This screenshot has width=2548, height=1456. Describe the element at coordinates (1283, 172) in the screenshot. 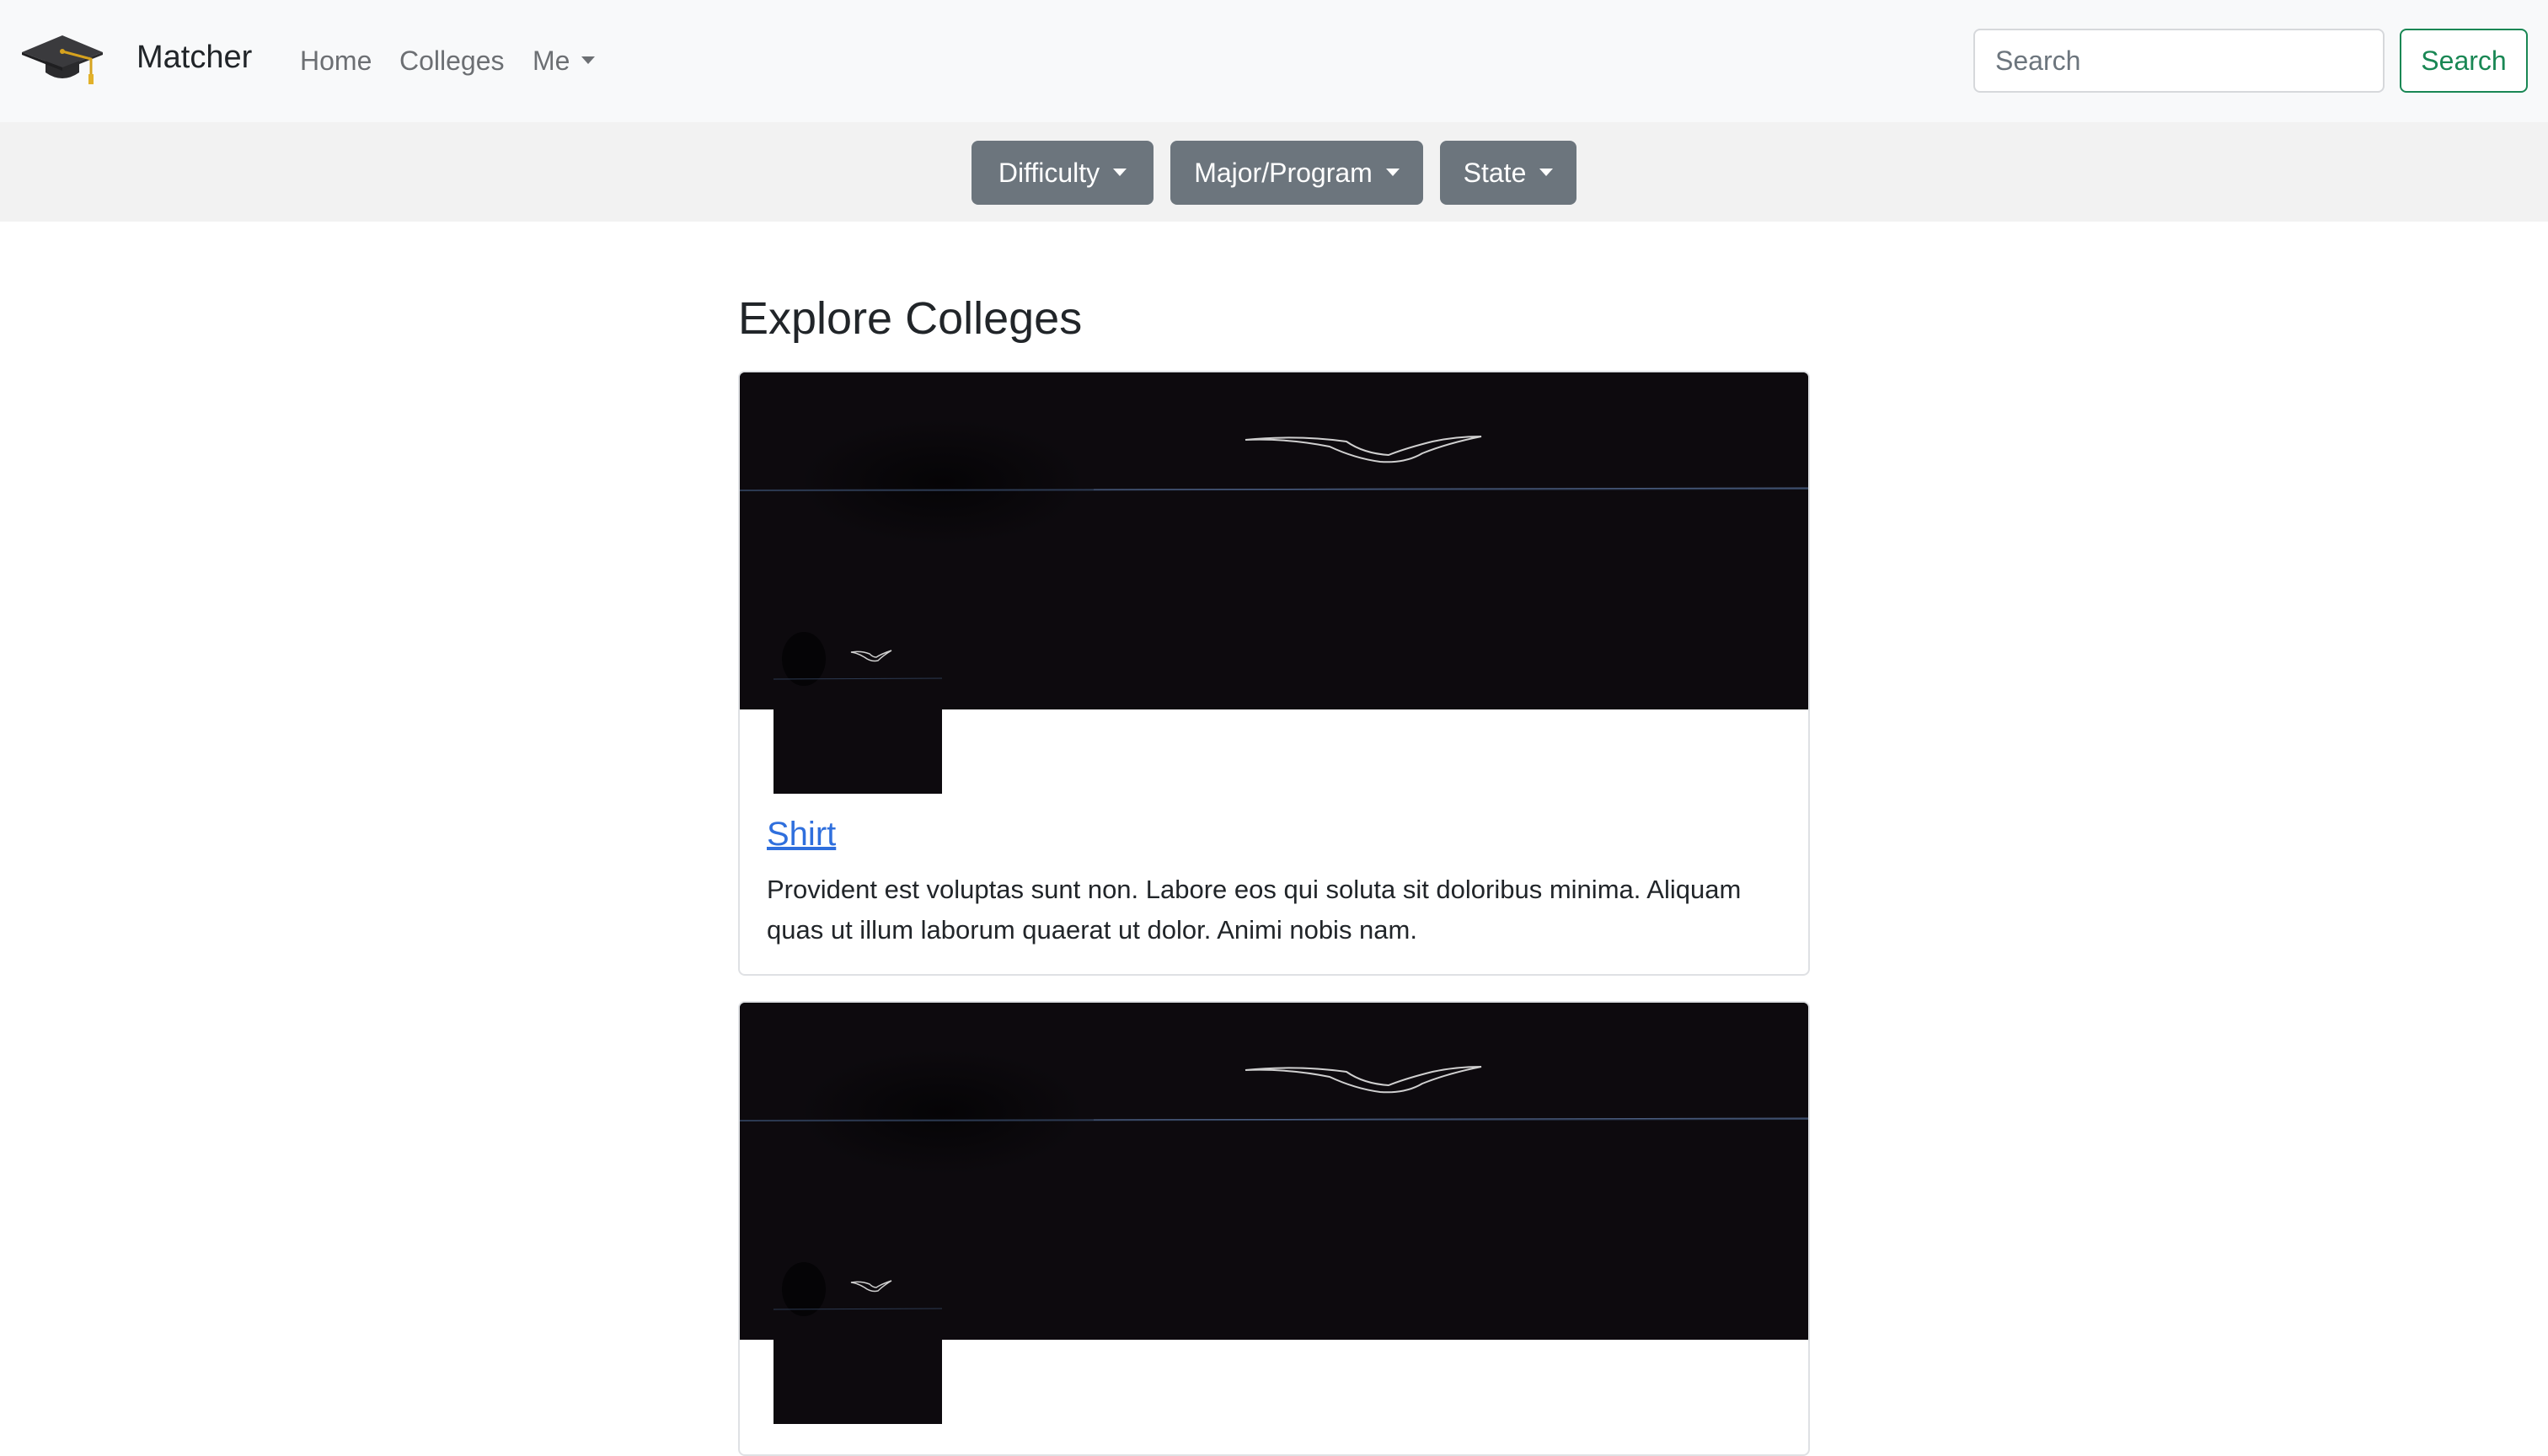

I see `major-program-dropdown-label: Major/Program` at that location.